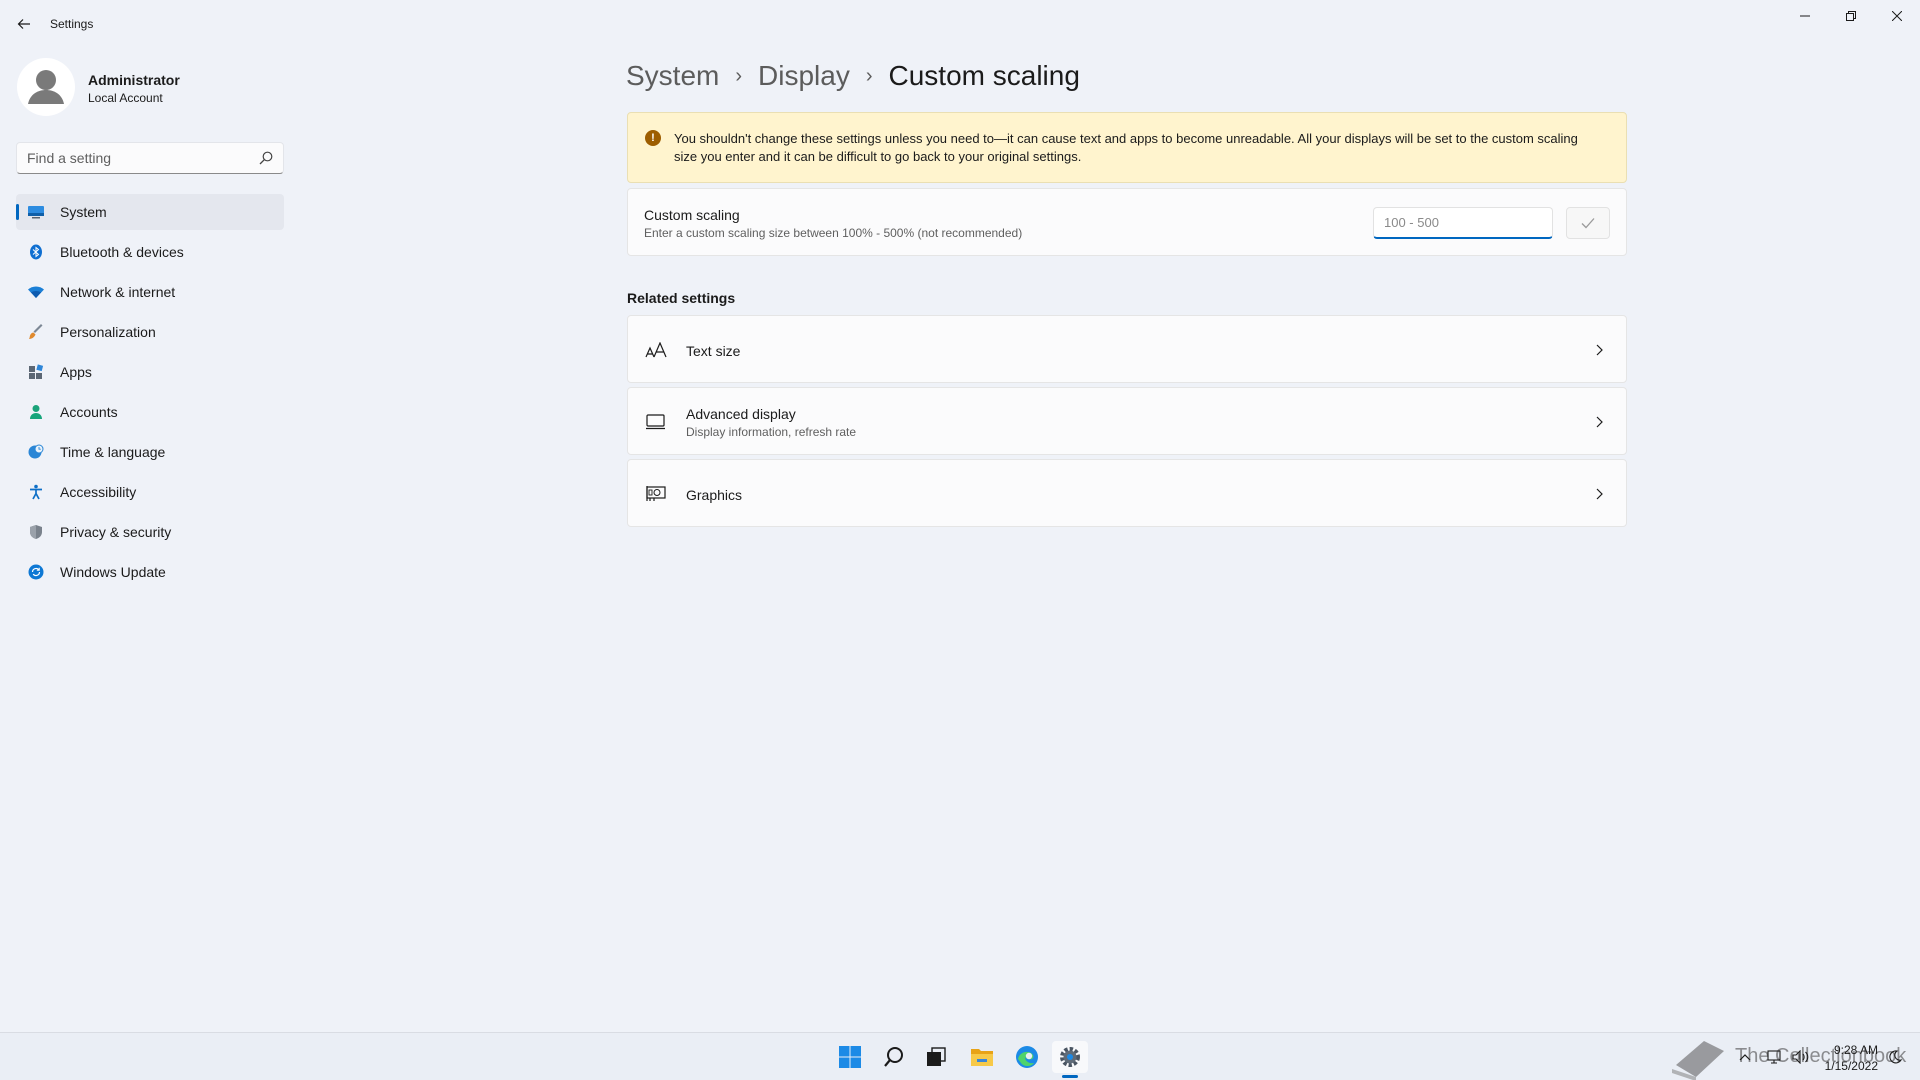  Describe the element at coordinates (1855, 1050) in the screenshot. I see `clock-time: 9:28 AM` at that location.